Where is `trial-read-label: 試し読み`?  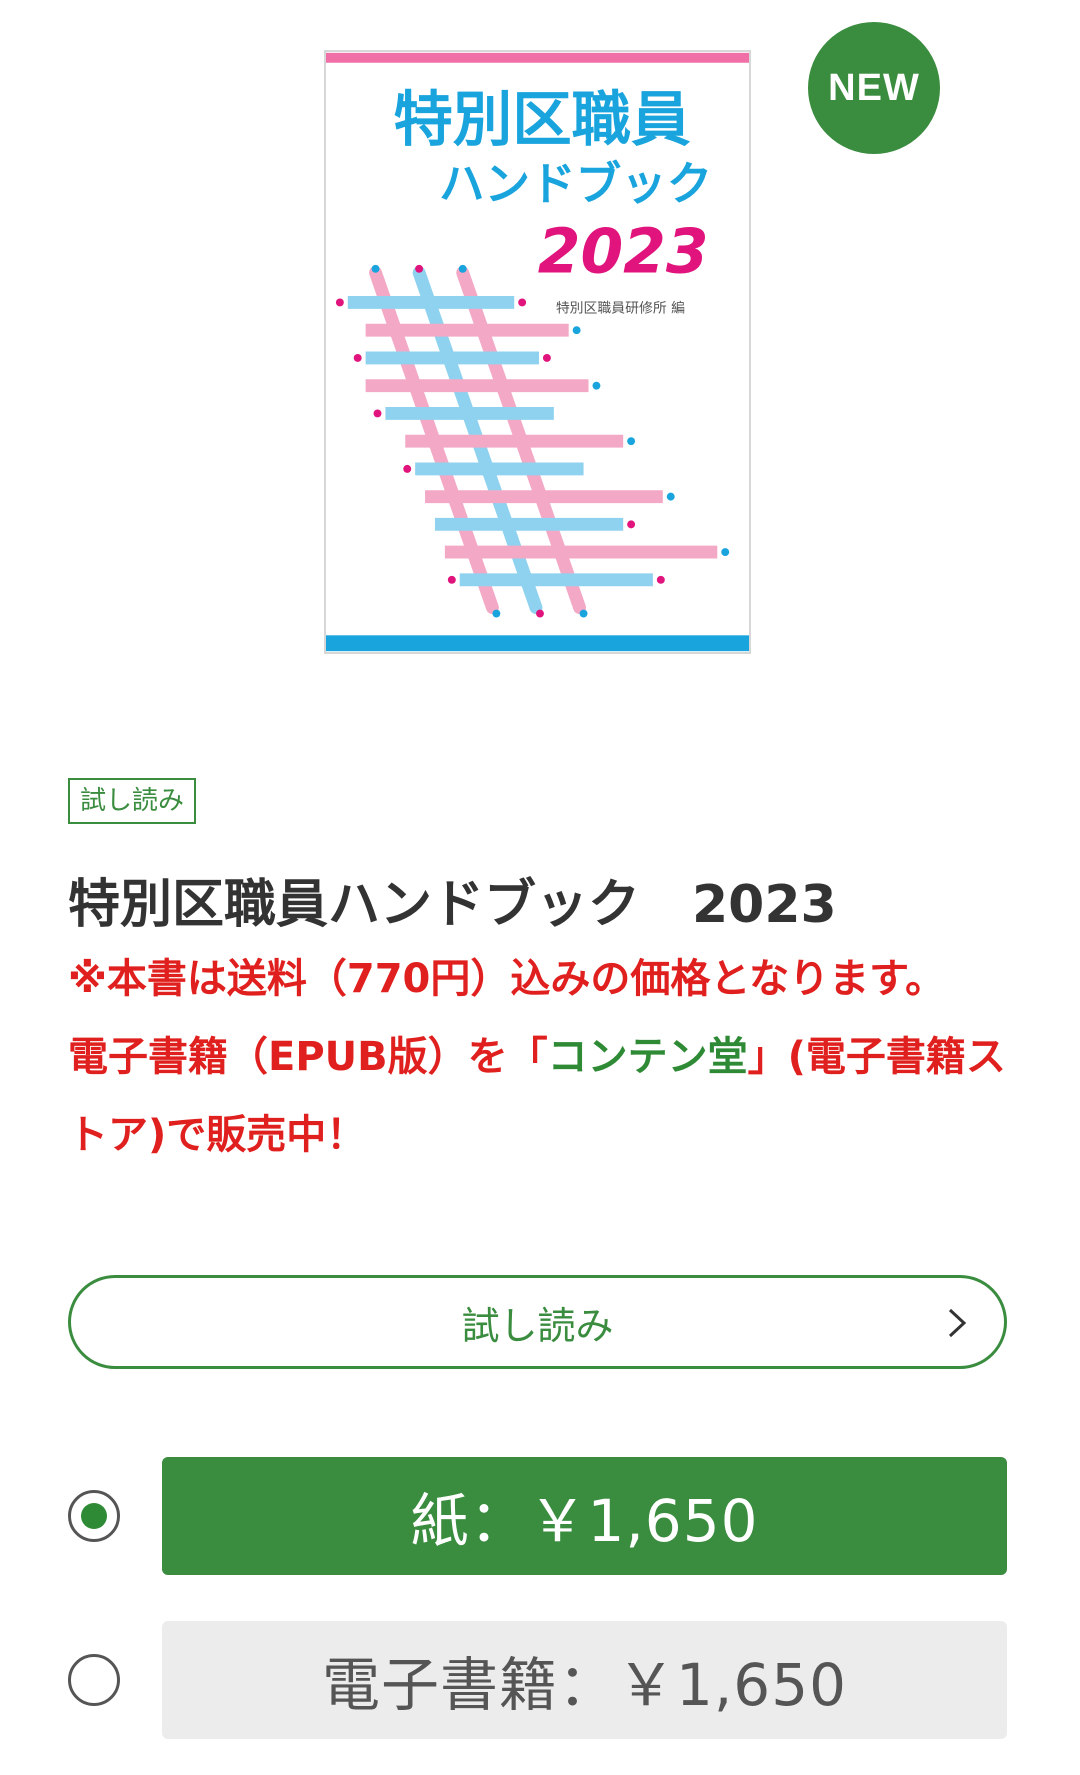 trial-read-label: 試し読み is located at coordinates (537, 1325).